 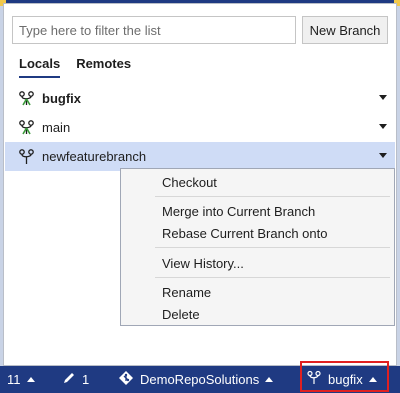 What do you see at coordinates (257, 183) in the screenshot?
I see `menu-item-checkout: Checkout` at bounding box center [257, 183].